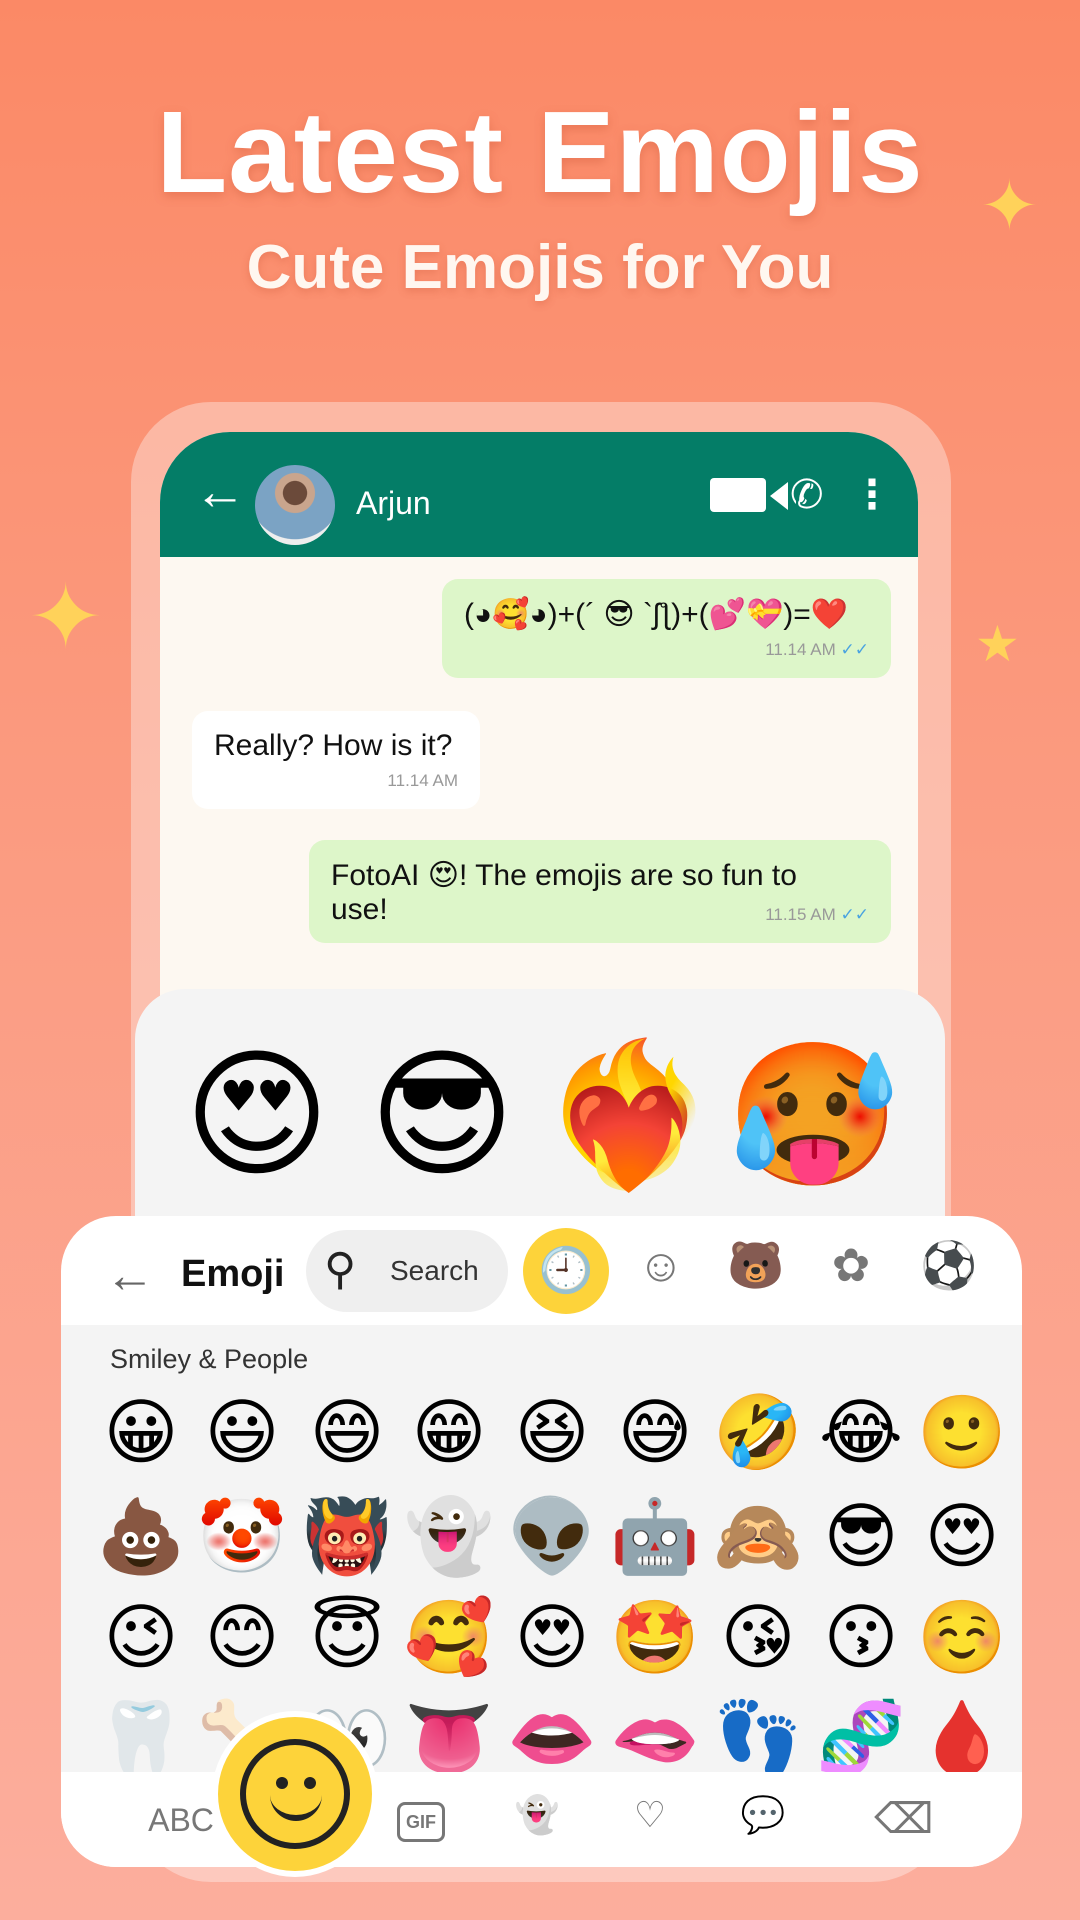 The height and width of the screenshot is (1920, 1080). Describe the element at coordinates (449, 1433) in the screenshot. I see `emoji-key: 😁` at that location.